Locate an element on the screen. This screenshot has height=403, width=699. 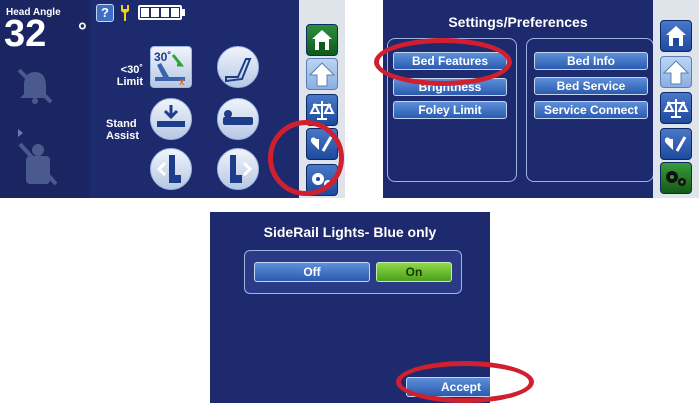
degree-symbol: ° is located at coordinates (82, 30).